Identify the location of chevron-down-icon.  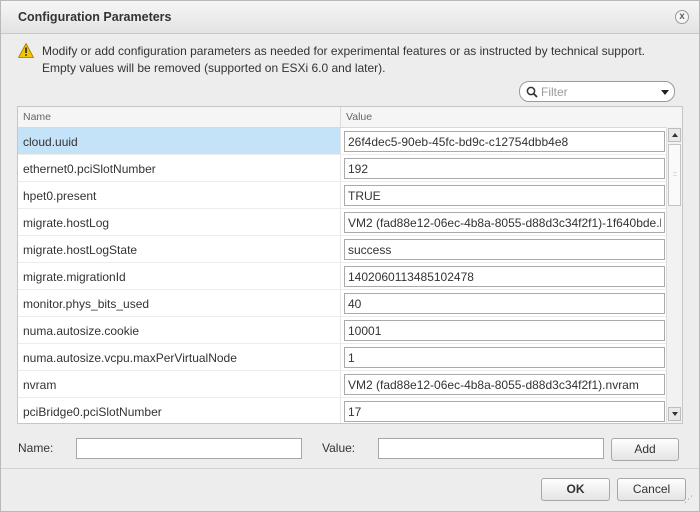
(665, 92).